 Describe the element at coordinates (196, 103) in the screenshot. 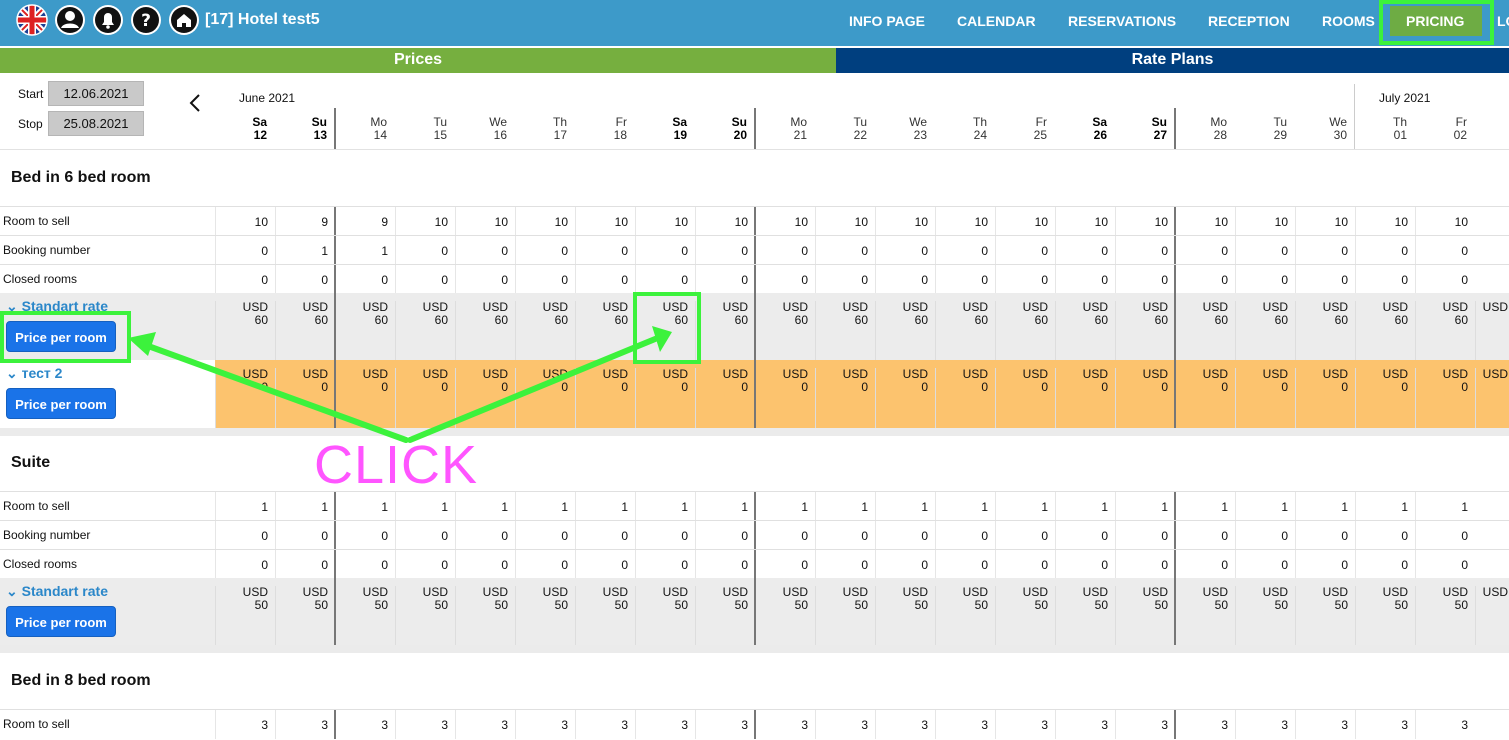

I see `chevron-left-icon` at that location.